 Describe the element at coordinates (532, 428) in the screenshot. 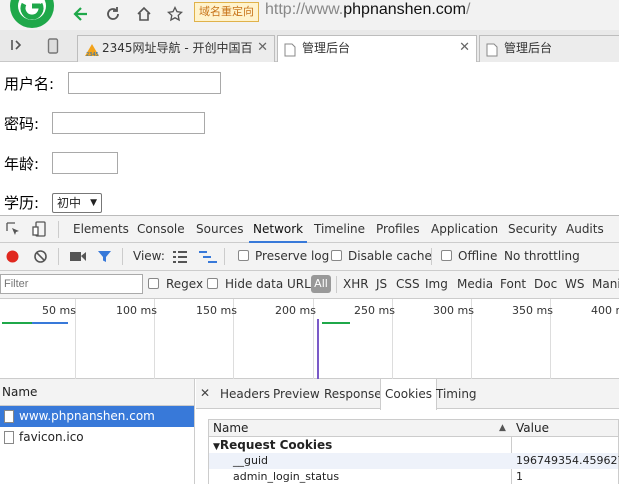

I see `value-column-header: Value` at that location.